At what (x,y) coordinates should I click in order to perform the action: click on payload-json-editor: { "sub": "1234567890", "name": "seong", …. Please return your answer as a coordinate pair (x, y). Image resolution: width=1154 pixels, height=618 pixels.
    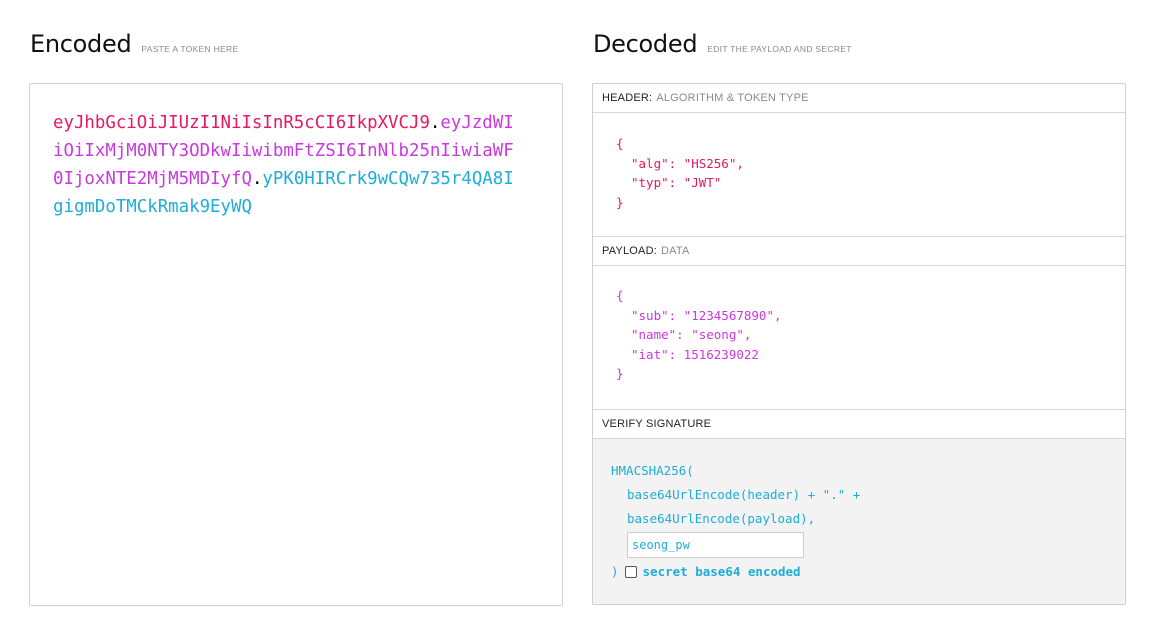
    Looking at the image, I should click on (859, 338).